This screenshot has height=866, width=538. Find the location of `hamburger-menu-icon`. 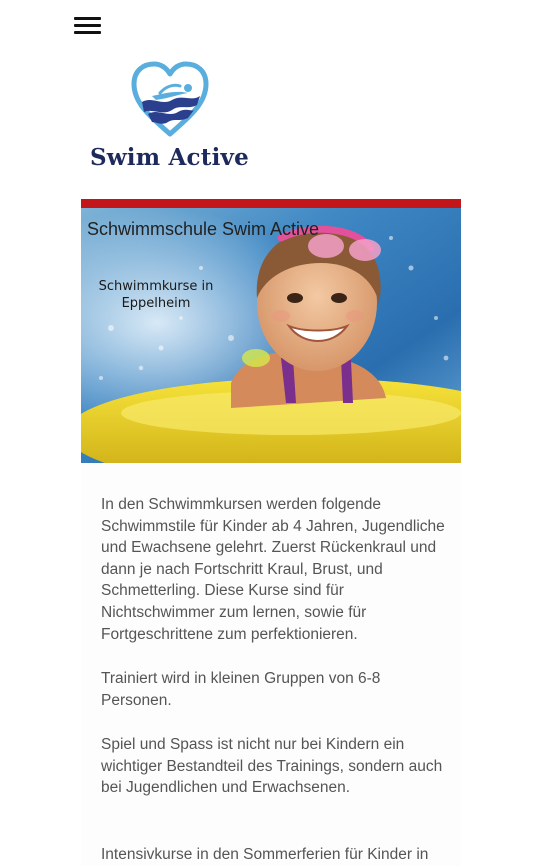

hamburger-menu-icon is located at coordinates (88, 26).